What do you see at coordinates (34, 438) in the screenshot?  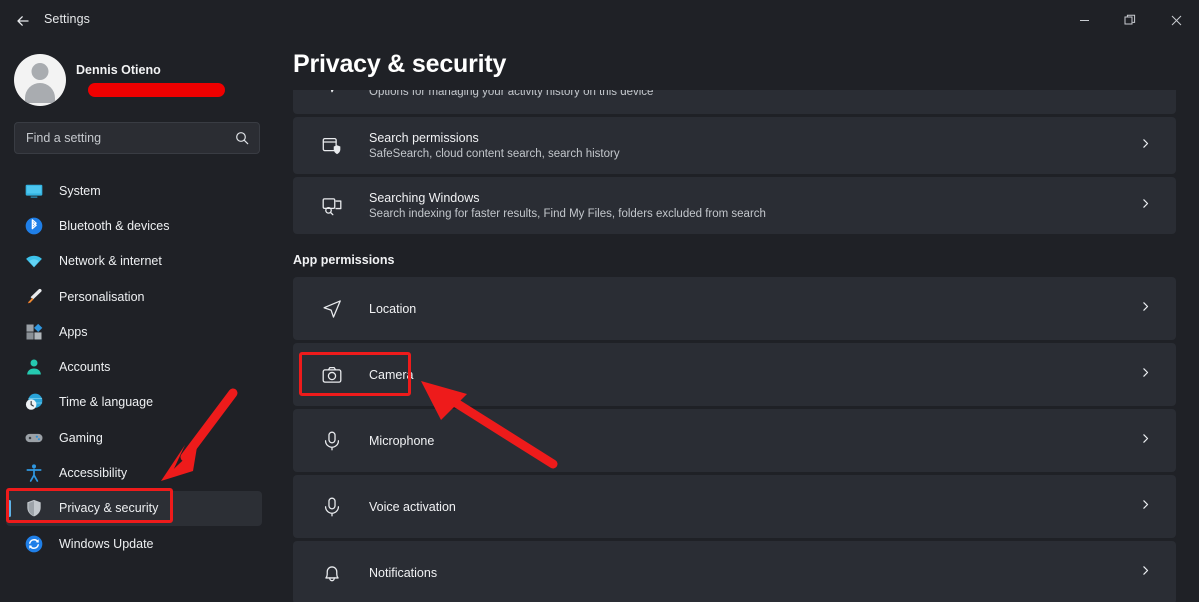 I see `gamepad-icon` at bounding box center [34, 438].